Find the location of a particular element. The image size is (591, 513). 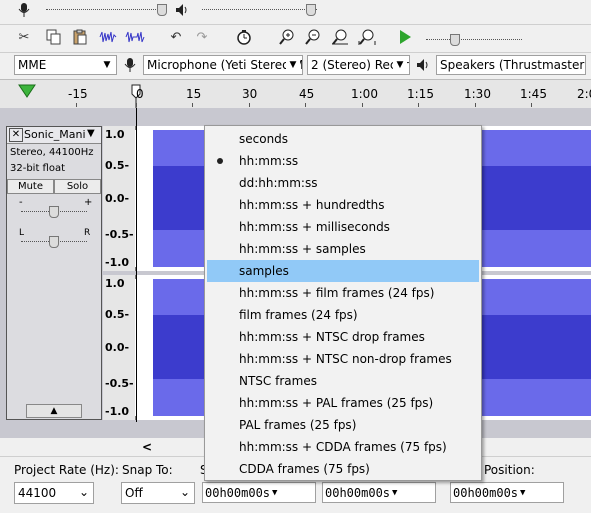

menu-item-film-frames: film frames (24 fps) is located at coordinates (343, 315).